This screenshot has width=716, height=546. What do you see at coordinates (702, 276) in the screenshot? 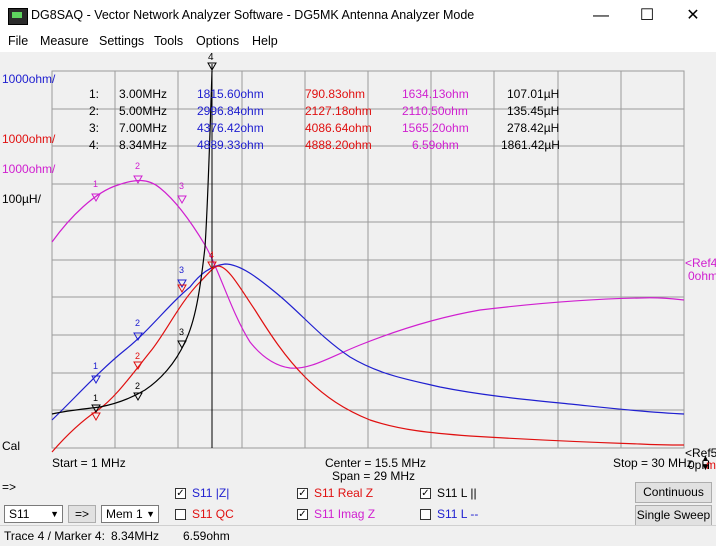
I see `ref4-value: 0ohm` at bounding box center [702, 276].